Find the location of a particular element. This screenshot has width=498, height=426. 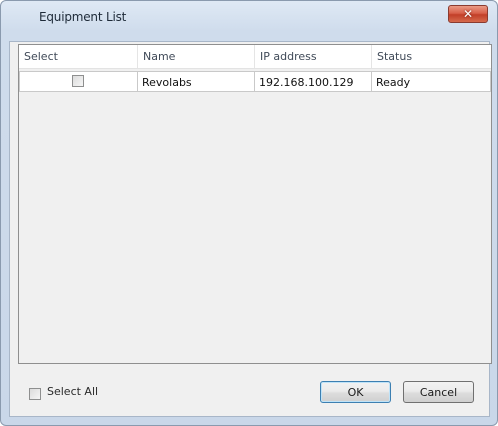

close-button: ✕ is located at coordinates (468, 14).